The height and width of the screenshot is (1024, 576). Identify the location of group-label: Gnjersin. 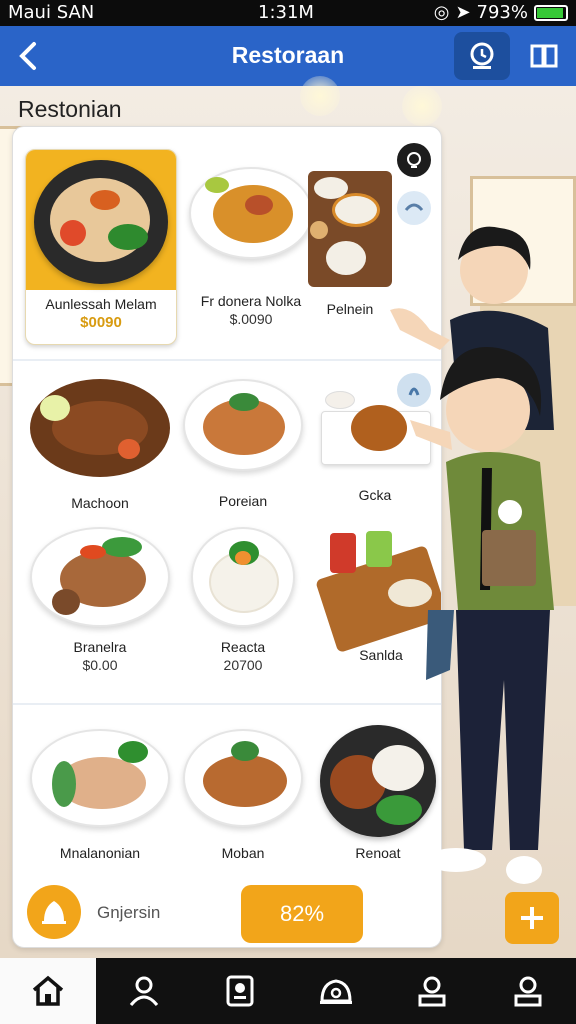
(129, 912).